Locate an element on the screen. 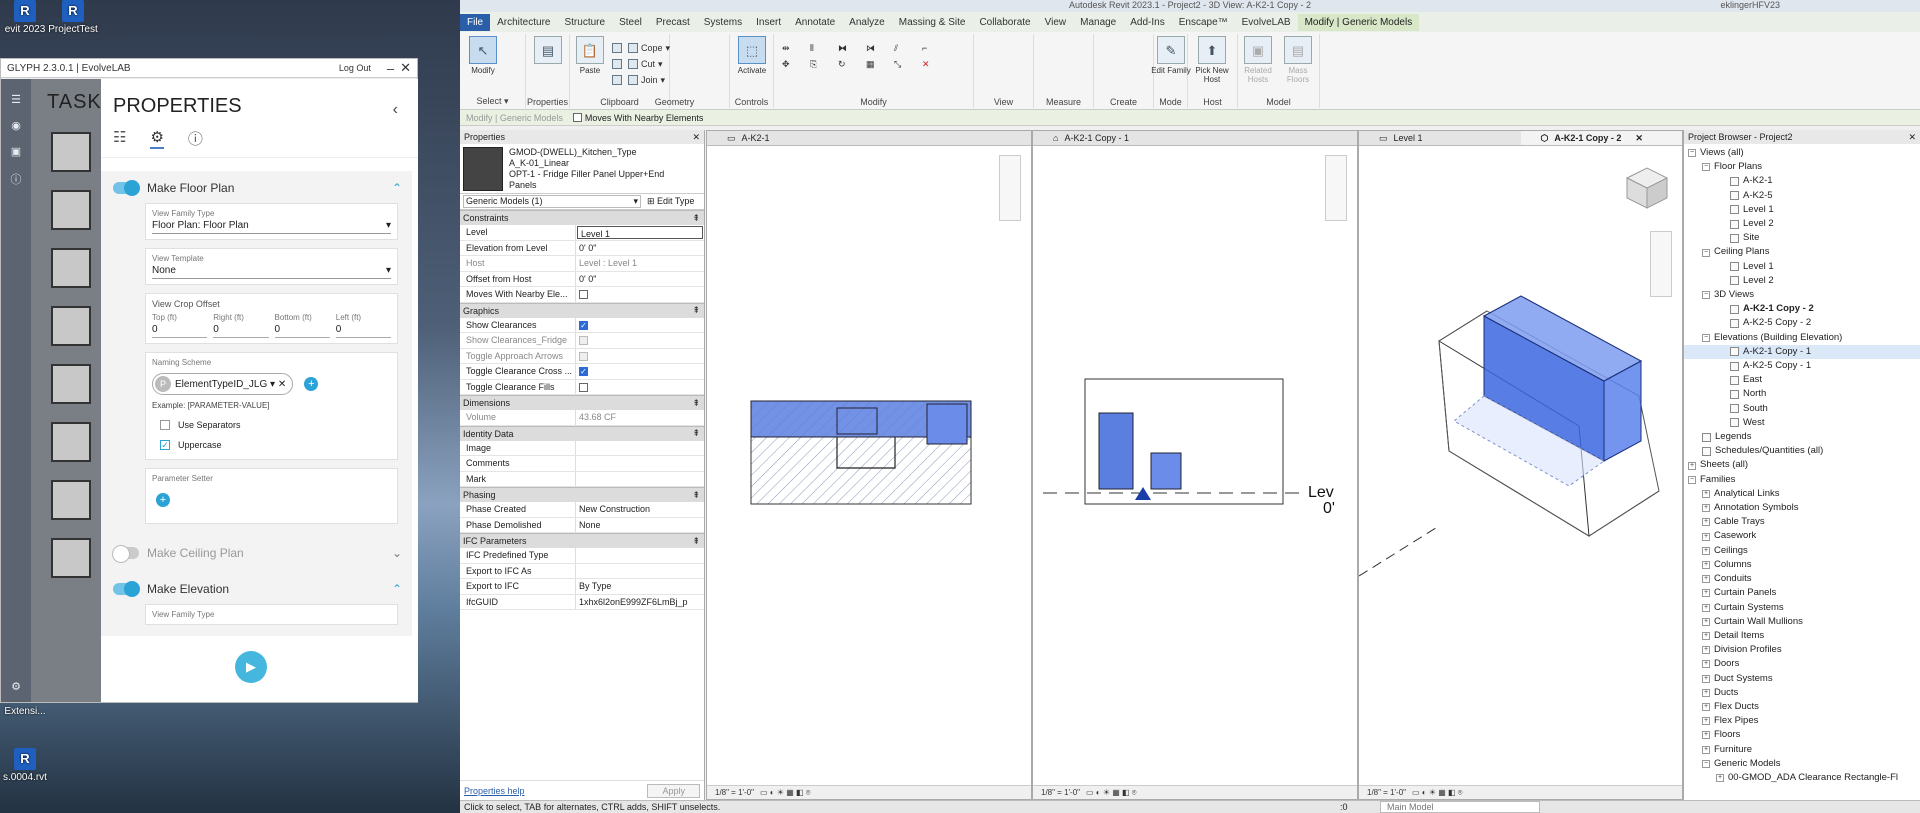  browser-item: Site is located at coordinates (1802, 238).